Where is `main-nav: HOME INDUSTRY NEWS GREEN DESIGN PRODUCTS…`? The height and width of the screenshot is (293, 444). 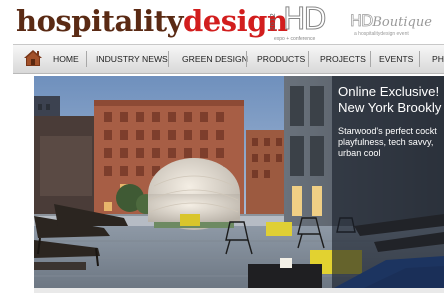 main-nav: HOME INDUSTRY NEWS GREEN DESIGN PRODUCTS… is located at coordinates (228, 59).